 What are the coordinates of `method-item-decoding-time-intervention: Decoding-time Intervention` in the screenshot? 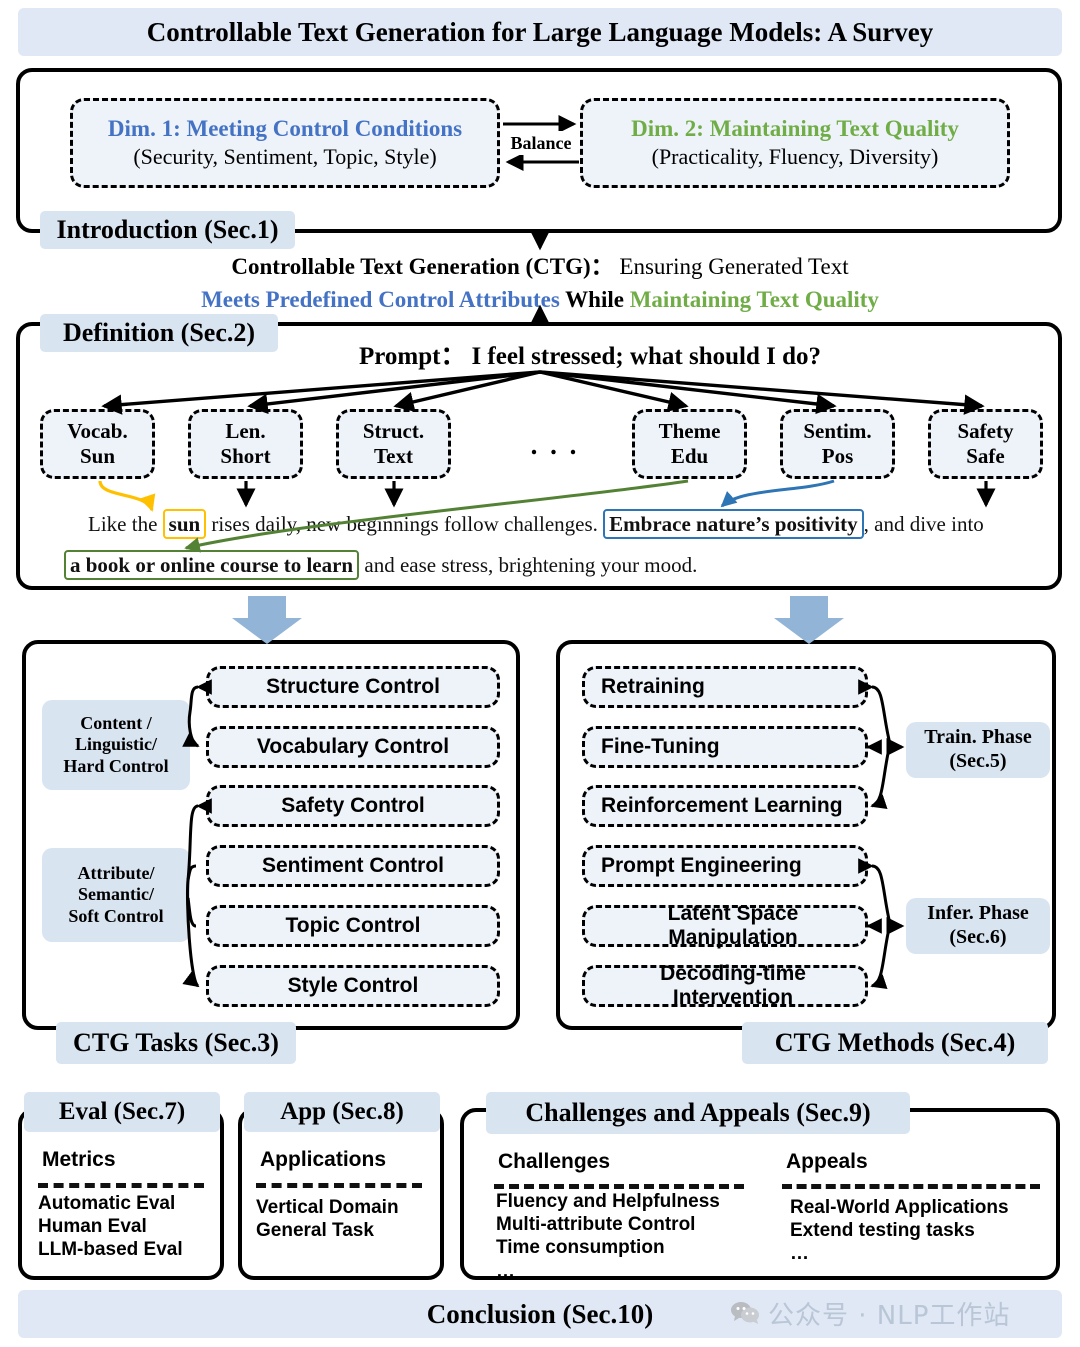 It's located at (725, 985).